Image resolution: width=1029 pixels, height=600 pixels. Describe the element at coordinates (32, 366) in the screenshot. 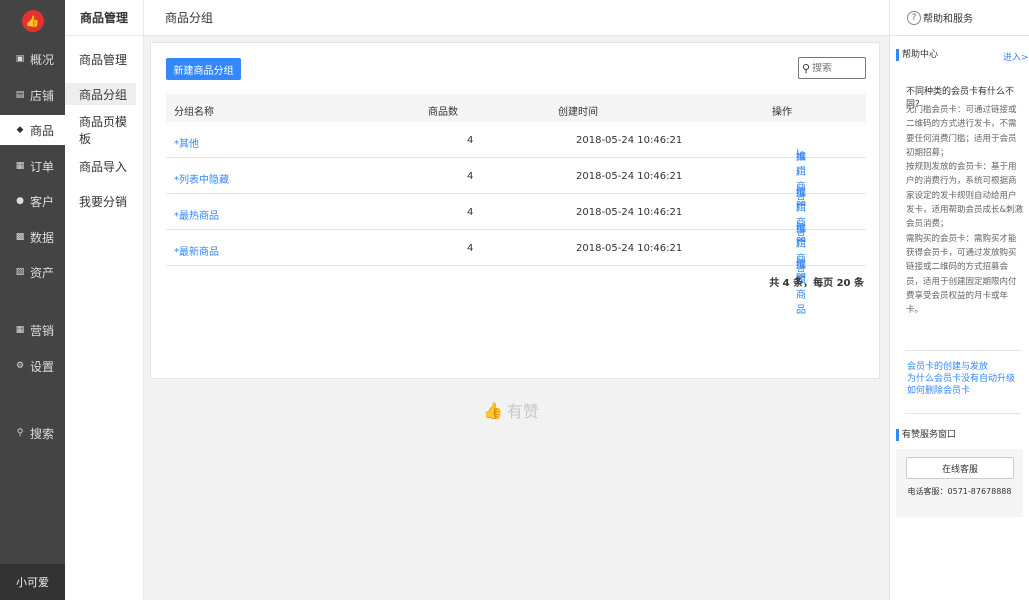

I see `nav-item-settings: ⚙ 设置` at that location.